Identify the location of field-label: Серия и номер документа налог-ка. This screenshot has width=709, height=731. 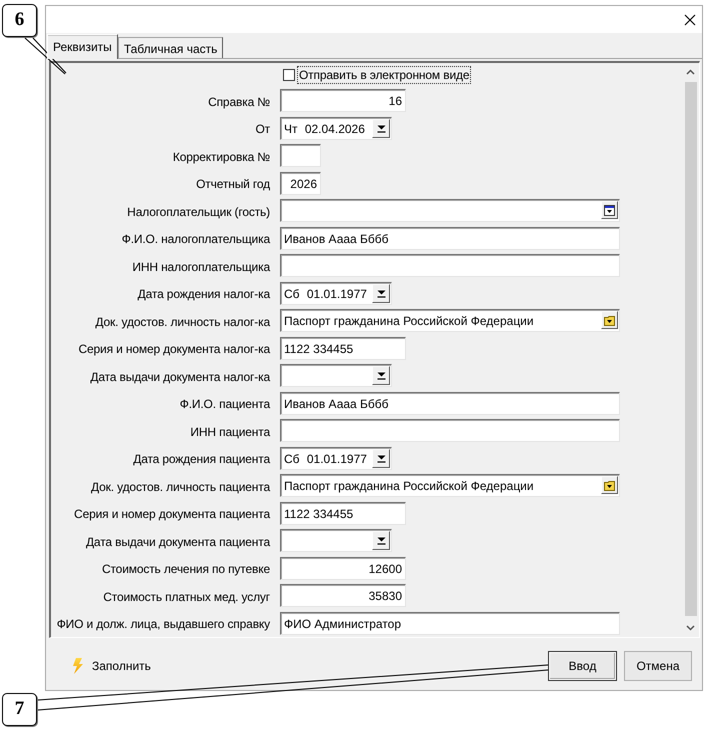
(173, 349).